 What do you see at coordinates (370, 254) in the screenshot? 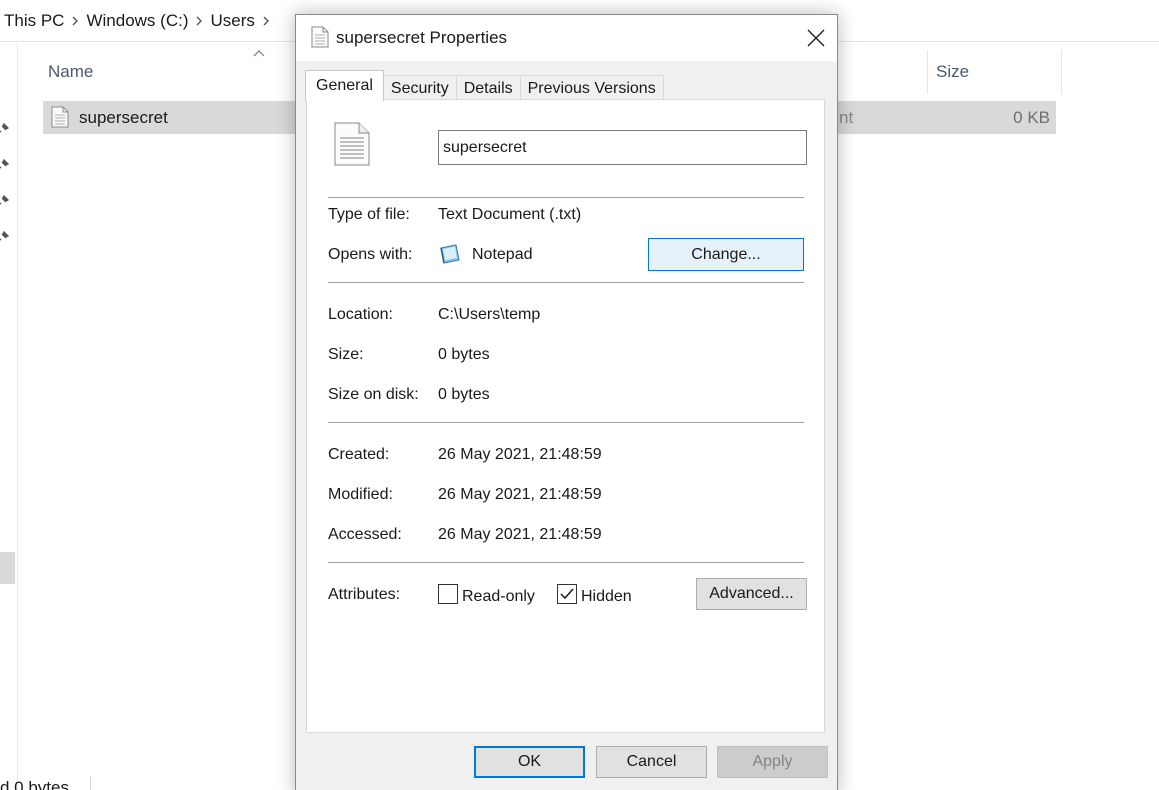
I see `opens-with-label: Opens with:` at bounding box center [370, 254].